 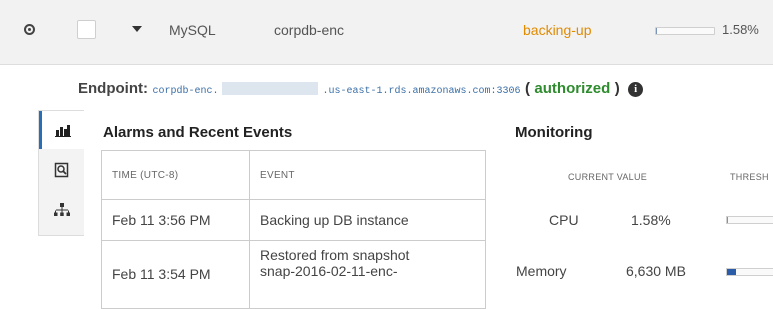 I want to click on metric-value-cpu: 1.58%, so click(x=651, y=220).